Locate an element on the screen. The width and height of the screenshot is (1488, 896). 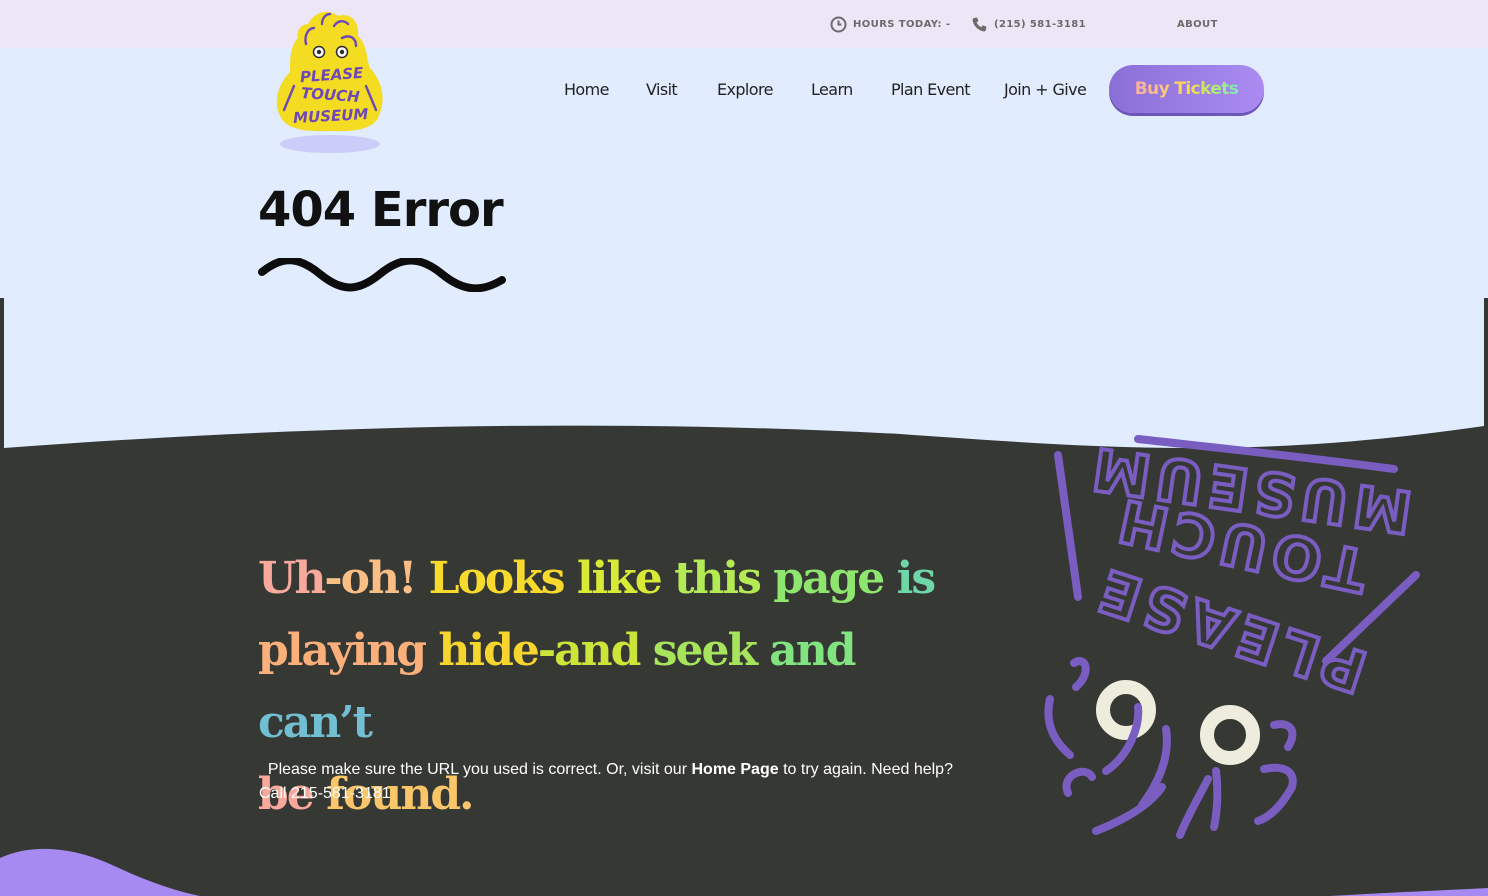
nav-visit: Visit is located at coordinates (662, 89).